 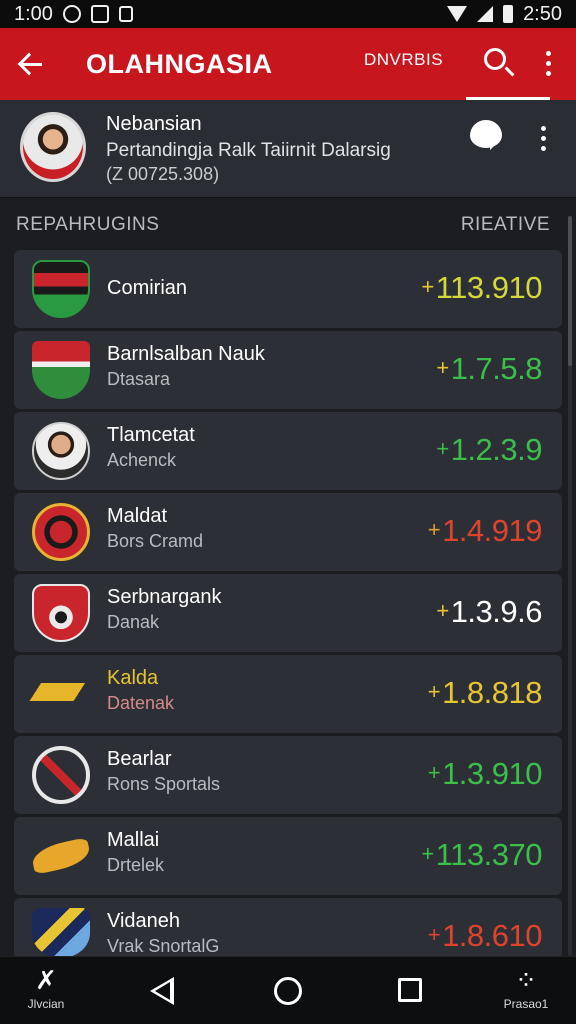 I want to click on nav-right-label: Prasao1, so click(x=526, y=1004).